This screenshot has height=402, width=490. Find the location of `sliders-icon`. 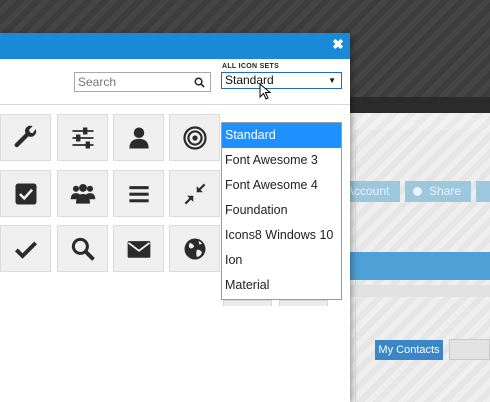

sliders-icon is located at coordinates (82, 137).